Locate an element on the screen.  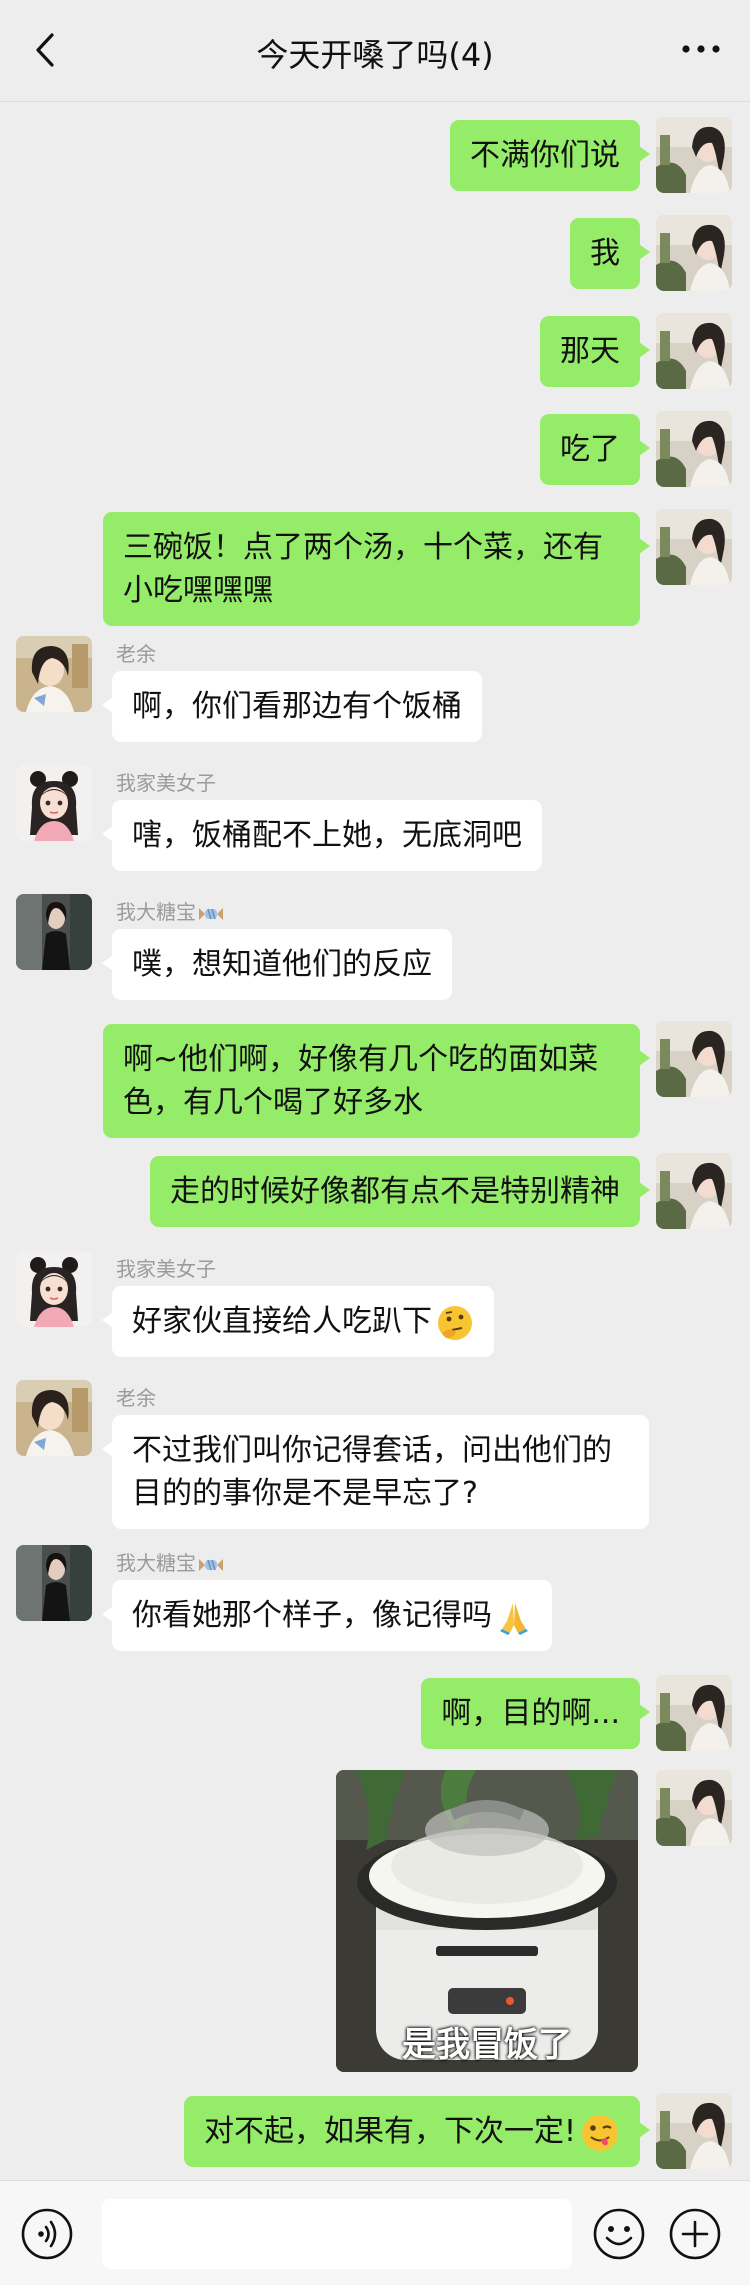
chat-header: 今天开嗓了吗(4) is located at coordinates (375, 51).